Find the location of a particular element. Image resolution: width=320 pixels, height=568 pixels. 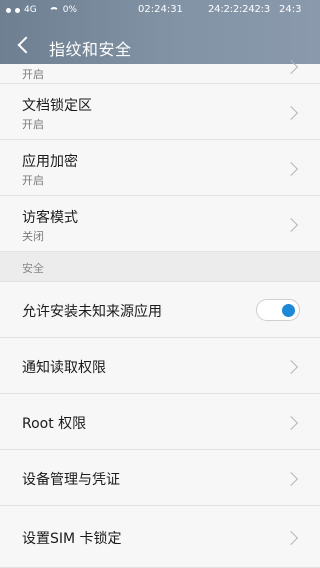

list-item-title: 设备管理与凭证 is located at coordinates (71, 480).